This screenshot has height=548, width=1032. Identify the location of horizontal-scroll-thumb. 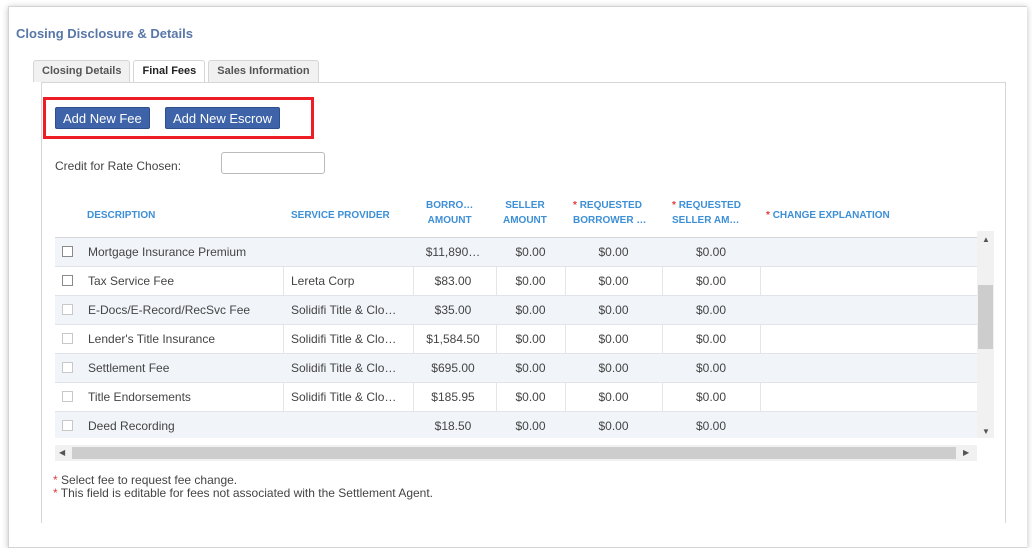
(514, 453).